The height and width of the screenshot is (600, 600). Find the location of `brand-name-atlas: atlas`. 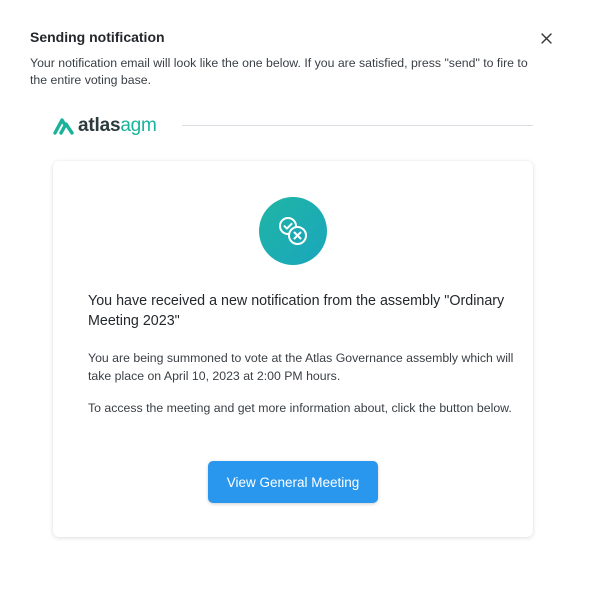

brand-name-atlas: atlas is located at coordinates (99, 125).